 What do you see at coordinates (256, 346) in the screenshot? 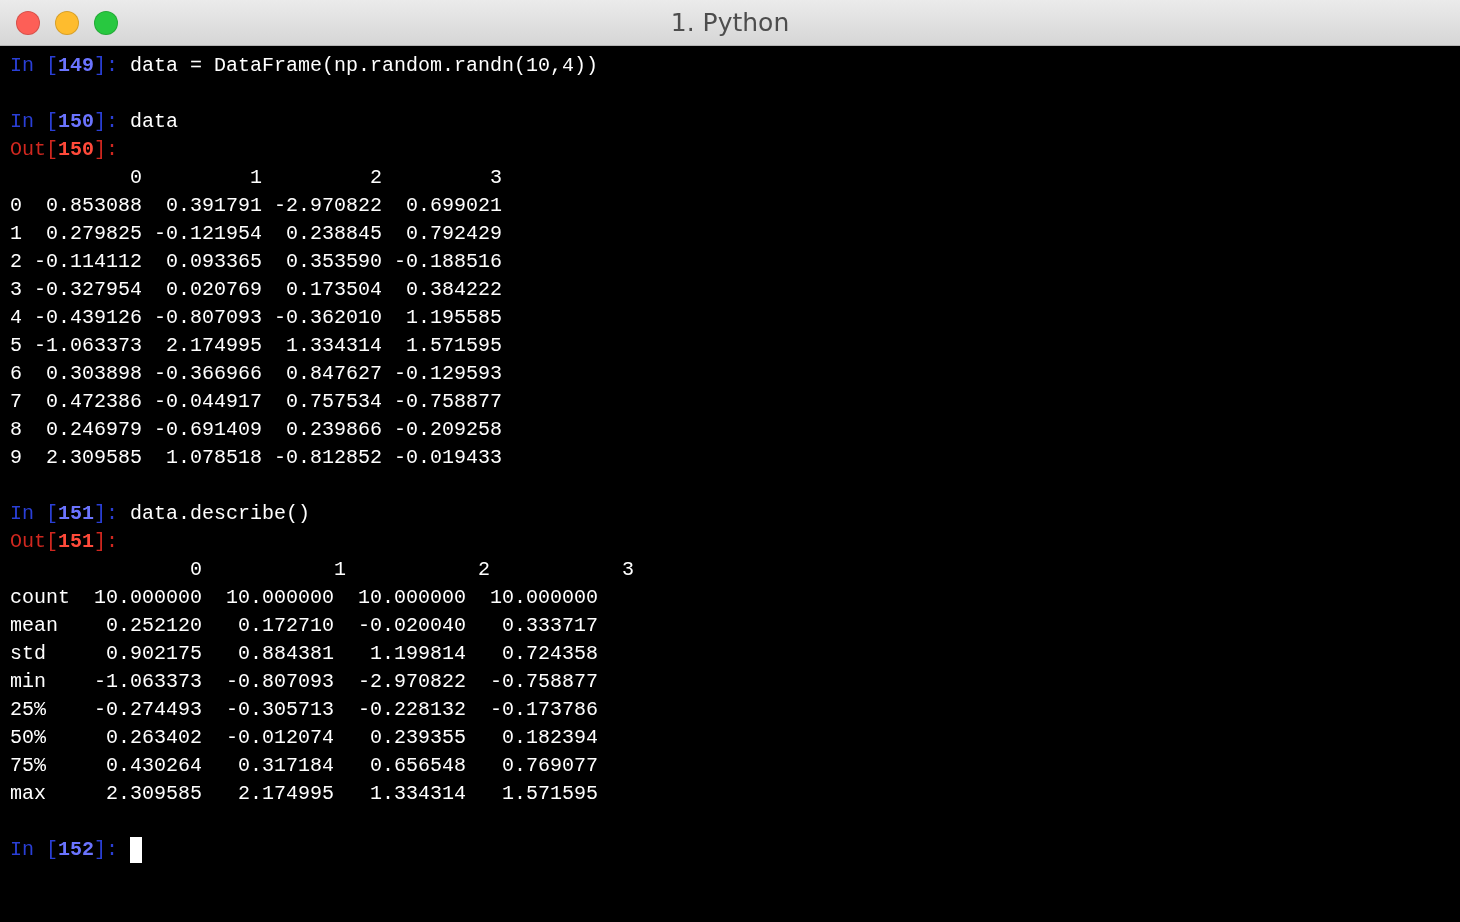
I see `output-text: 5 -1.063373 2.174995 1.334314 1.571595` at bounding box center [256, 346].